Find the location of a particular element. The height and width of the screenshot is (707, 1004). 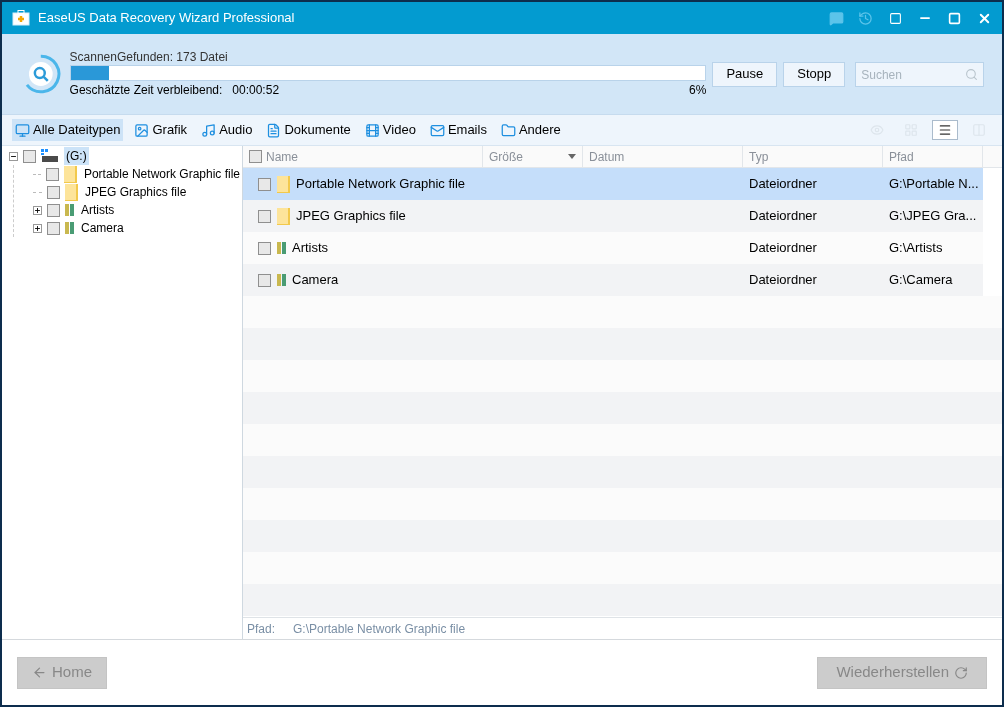

dropdown-window-icon is located at coordinates (895, 18).